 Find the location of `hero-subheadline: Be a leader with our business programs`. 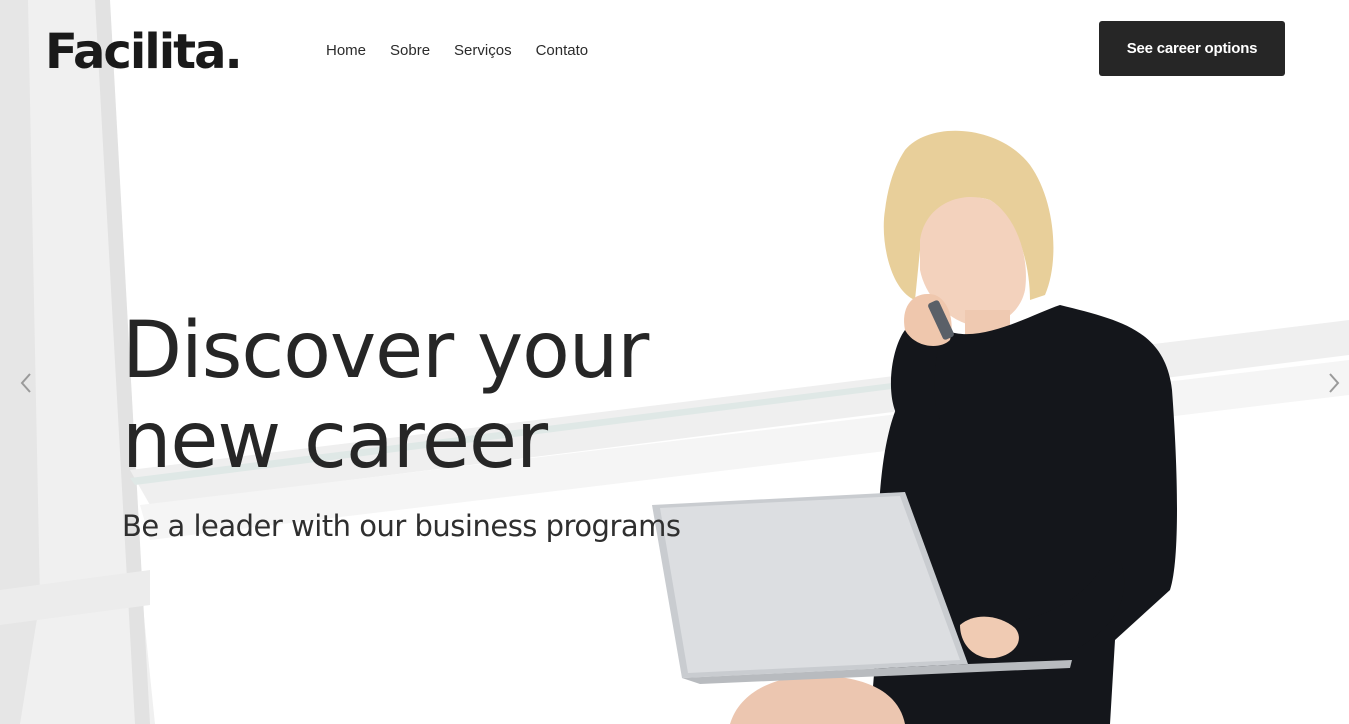

hero-subheadline: Be a leader with our business programs is located at coordinates (401, 526).